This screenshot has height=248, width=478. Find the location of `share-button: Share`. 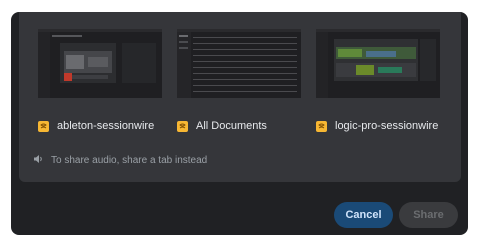

share-button: Share is located at coordinates (428, 215).